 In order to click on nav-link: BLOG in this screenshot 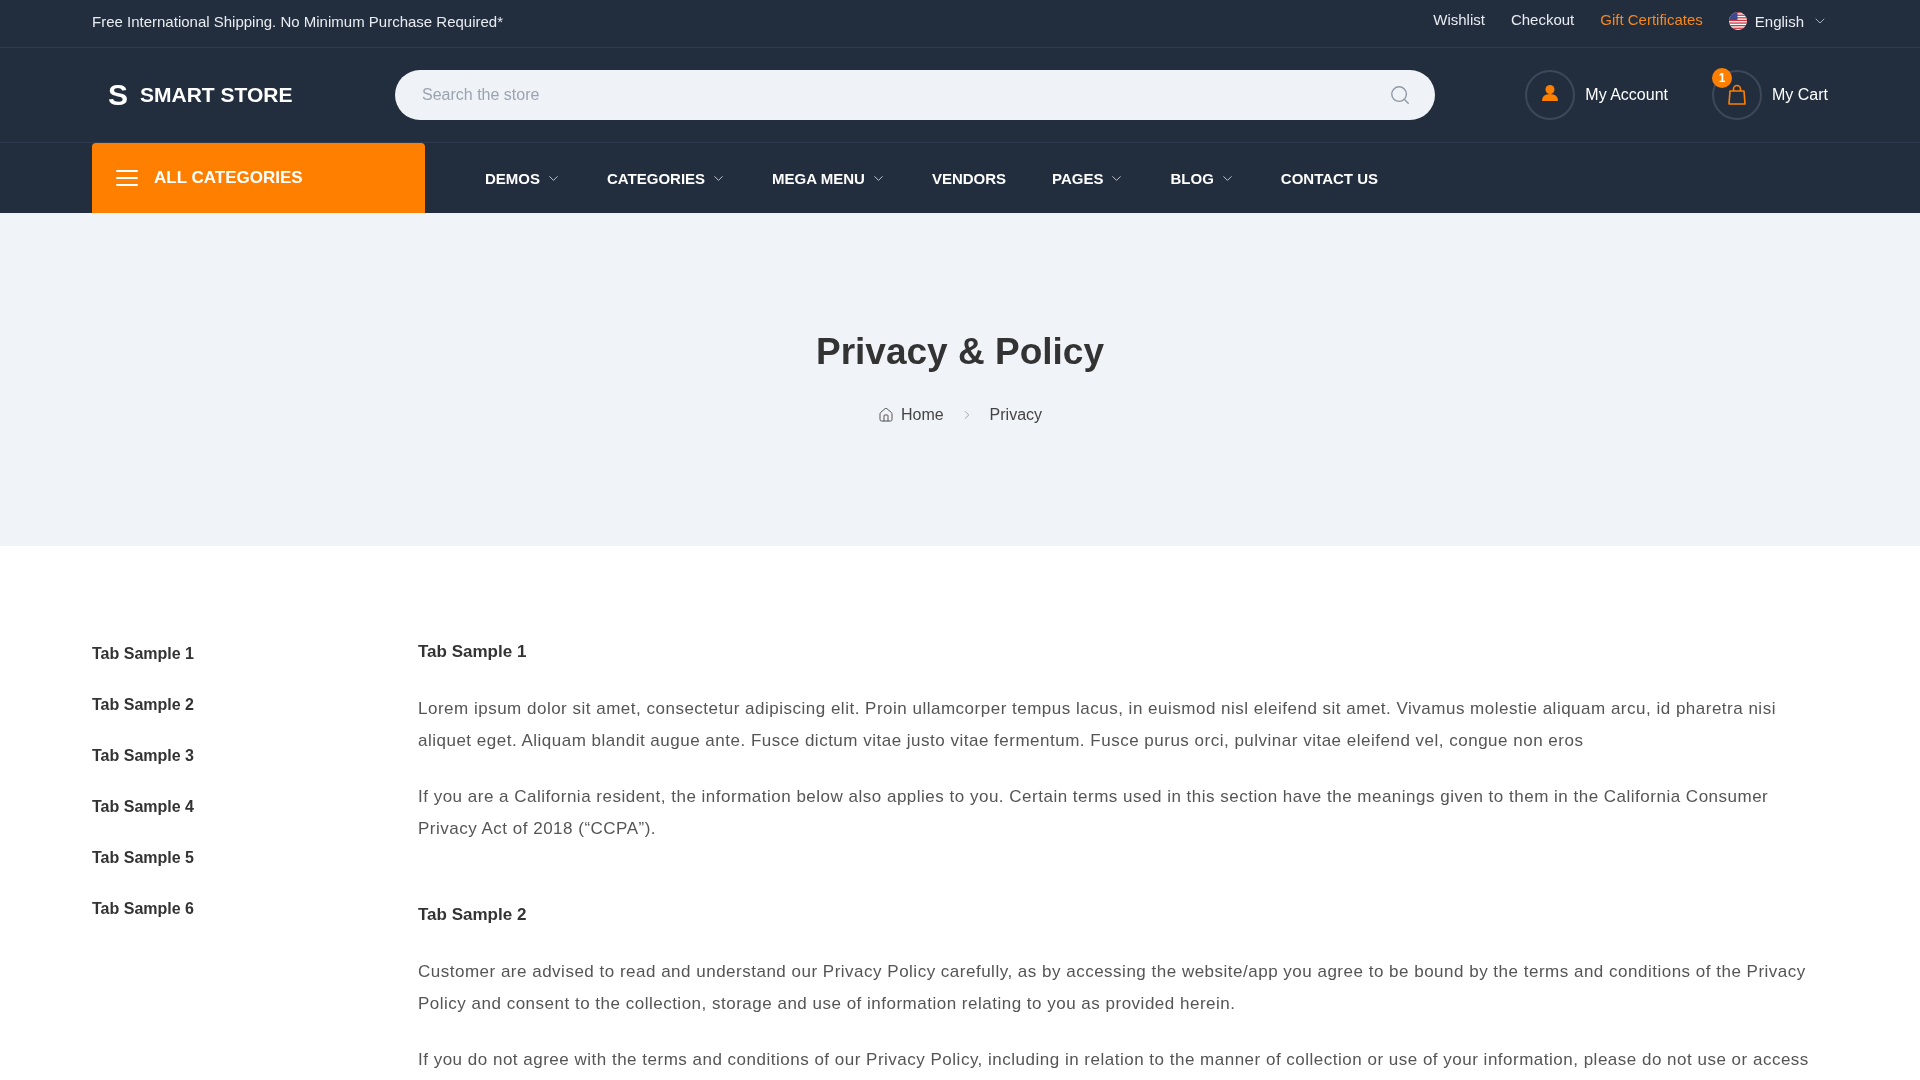, I will do `click(1202, 178)`.